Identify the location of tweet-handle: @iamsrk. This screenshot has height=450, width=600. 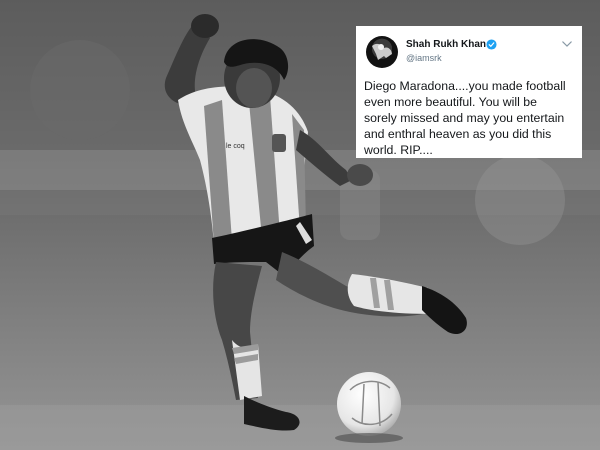
(424, 58).